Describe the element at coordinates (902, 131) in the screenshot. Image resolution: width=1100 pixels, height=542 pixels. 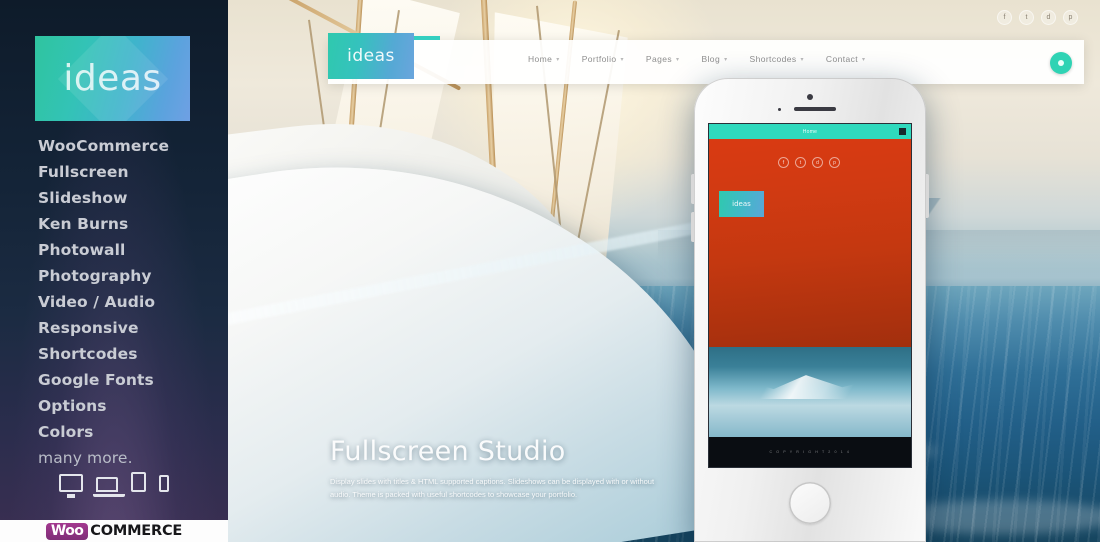
I see `hamburger-icon` at that location.